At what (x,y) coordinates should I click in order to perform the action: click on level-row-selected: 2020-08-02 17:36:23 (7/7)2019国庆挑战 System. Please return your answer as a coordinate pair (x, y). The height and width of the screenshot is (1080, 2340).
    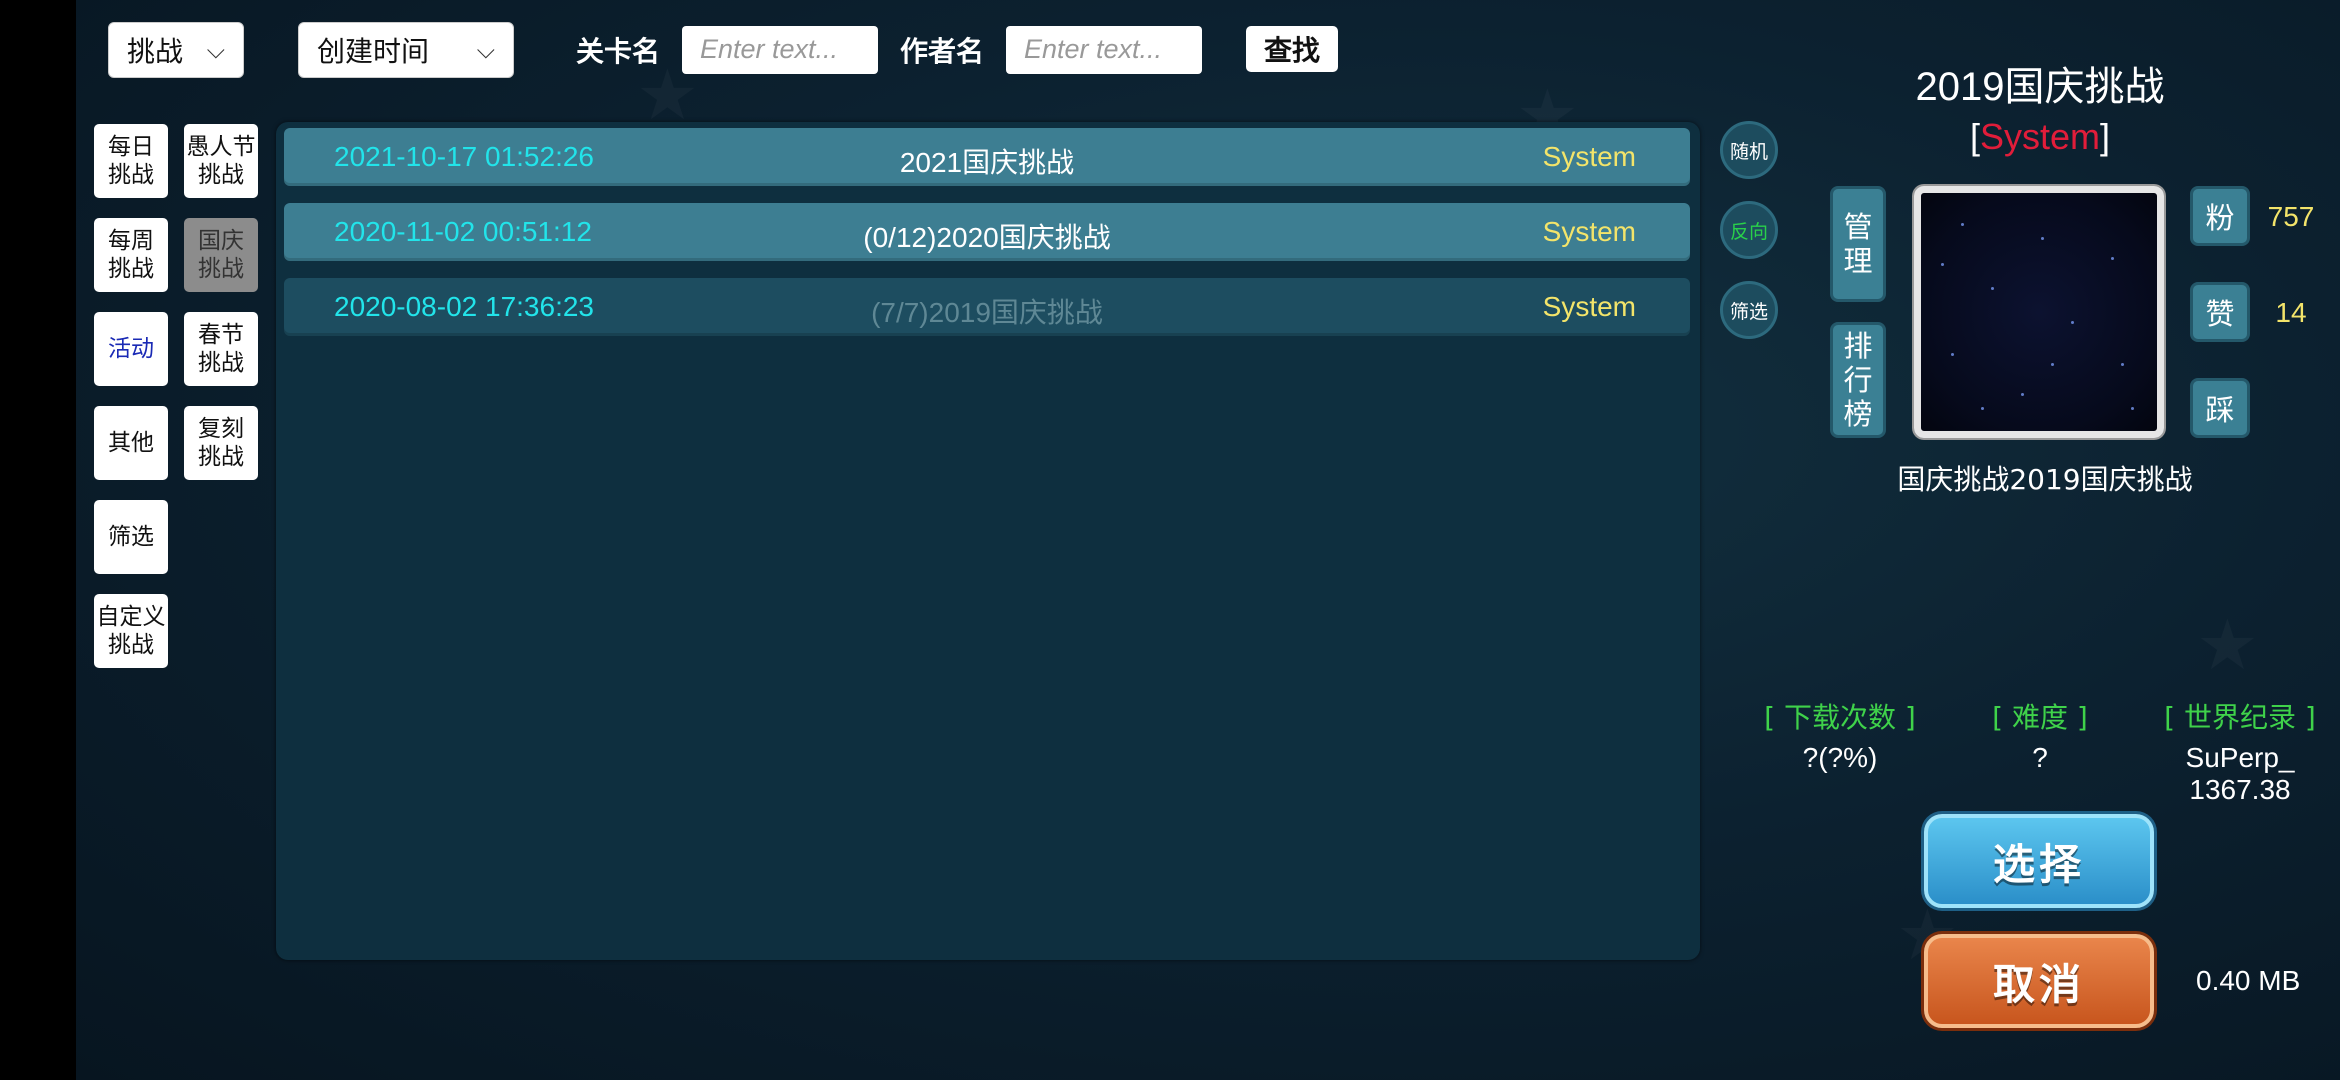
    Looking at the image, I should click on (987, 307).